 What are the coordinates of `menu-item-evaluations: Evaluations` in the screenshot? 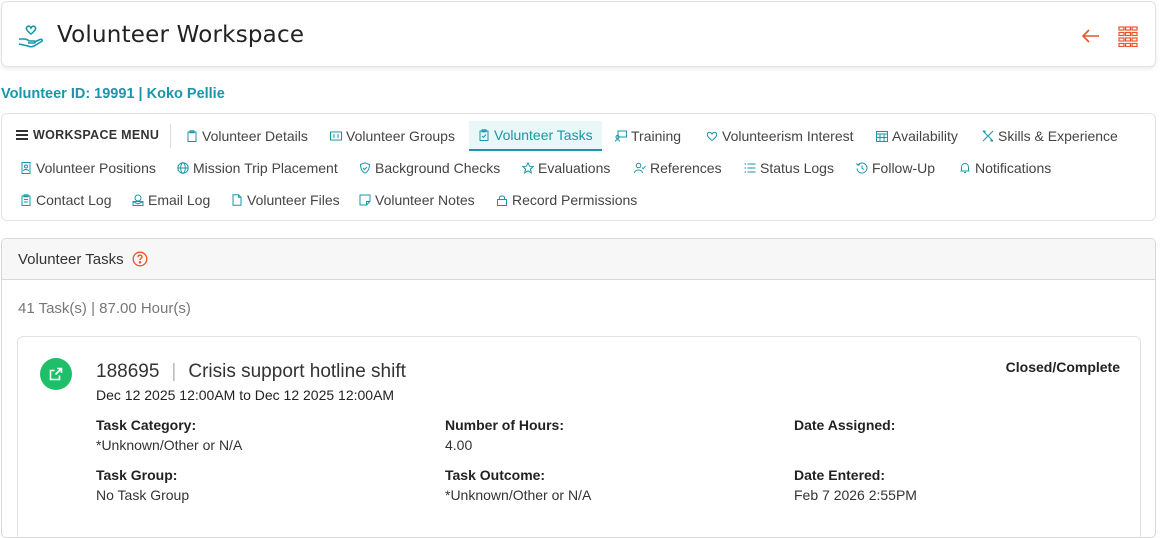 It's located at (566, 168).